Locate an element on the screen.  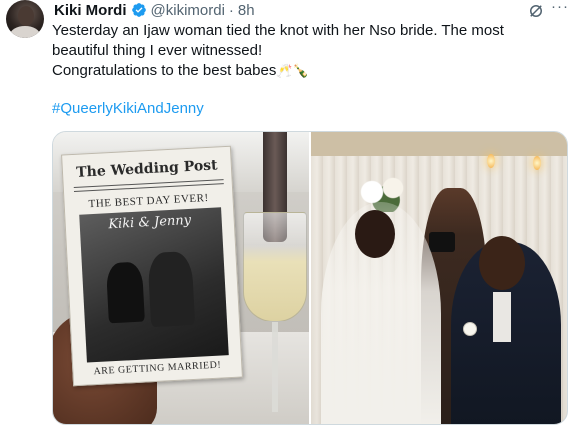
wine-glass is located at coordinates (275, 267).